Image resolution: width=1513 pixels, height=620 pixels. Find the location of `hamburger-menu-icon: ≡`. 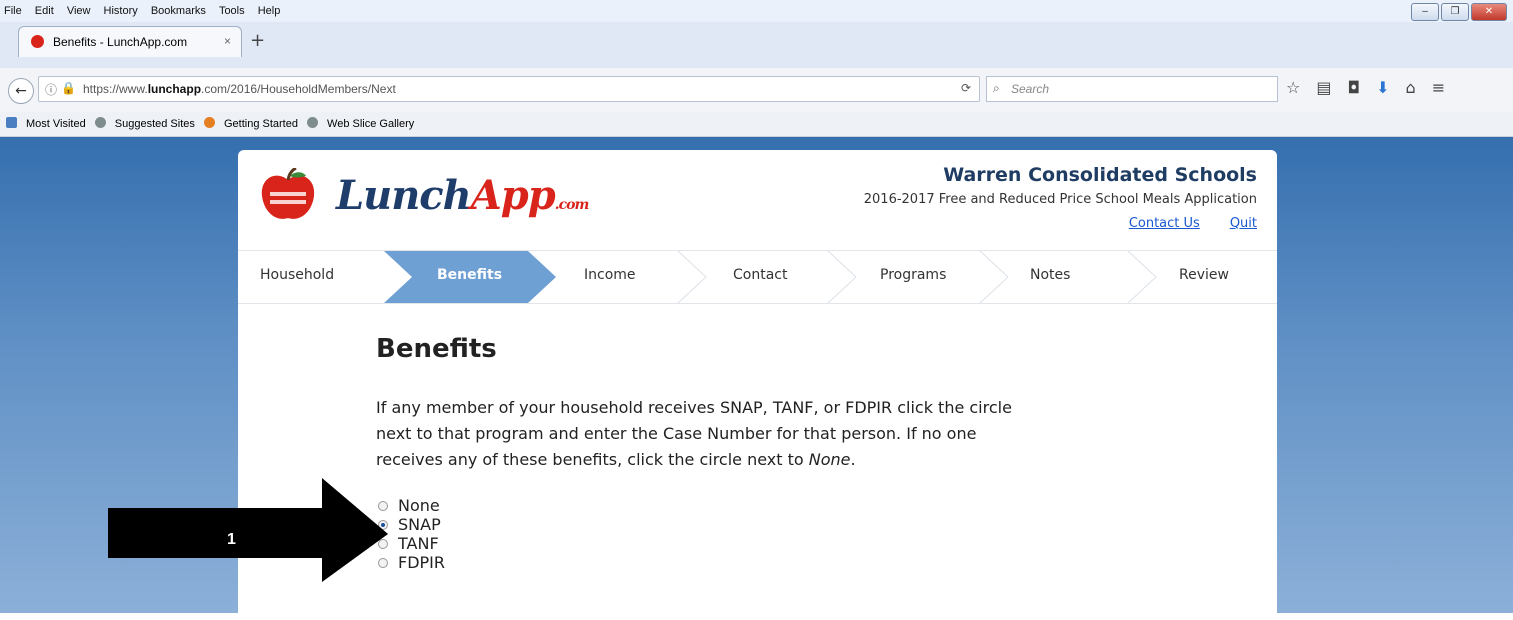

hamburger-menu-icon: ≡ is located at coordinates (1438, 87).